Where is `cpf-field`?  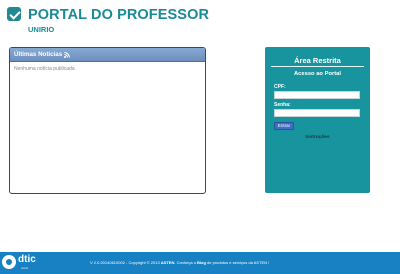
cpf-field is located at coordinates (317, 95).